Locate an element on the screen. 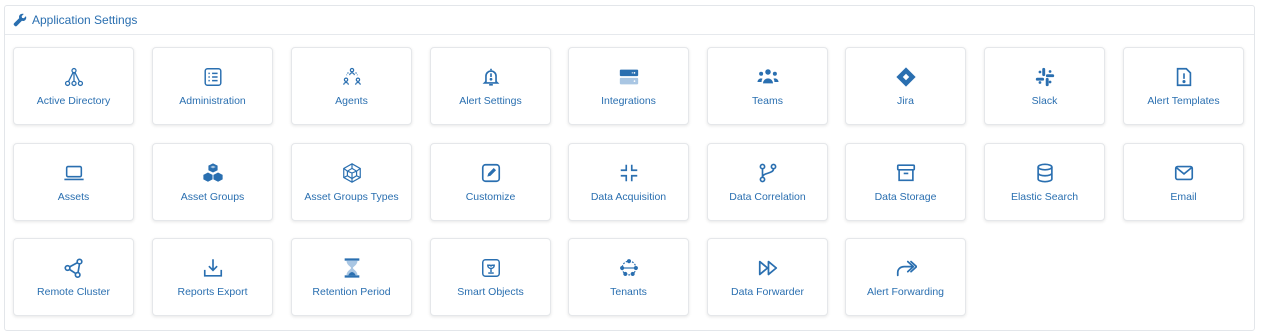  tile-label: Reports Export is located at coordinates (212, 292).